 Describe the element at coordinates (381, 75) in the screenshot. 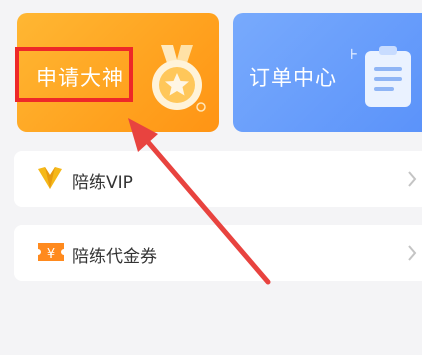

I see `clipboard-icon: +` at that location.